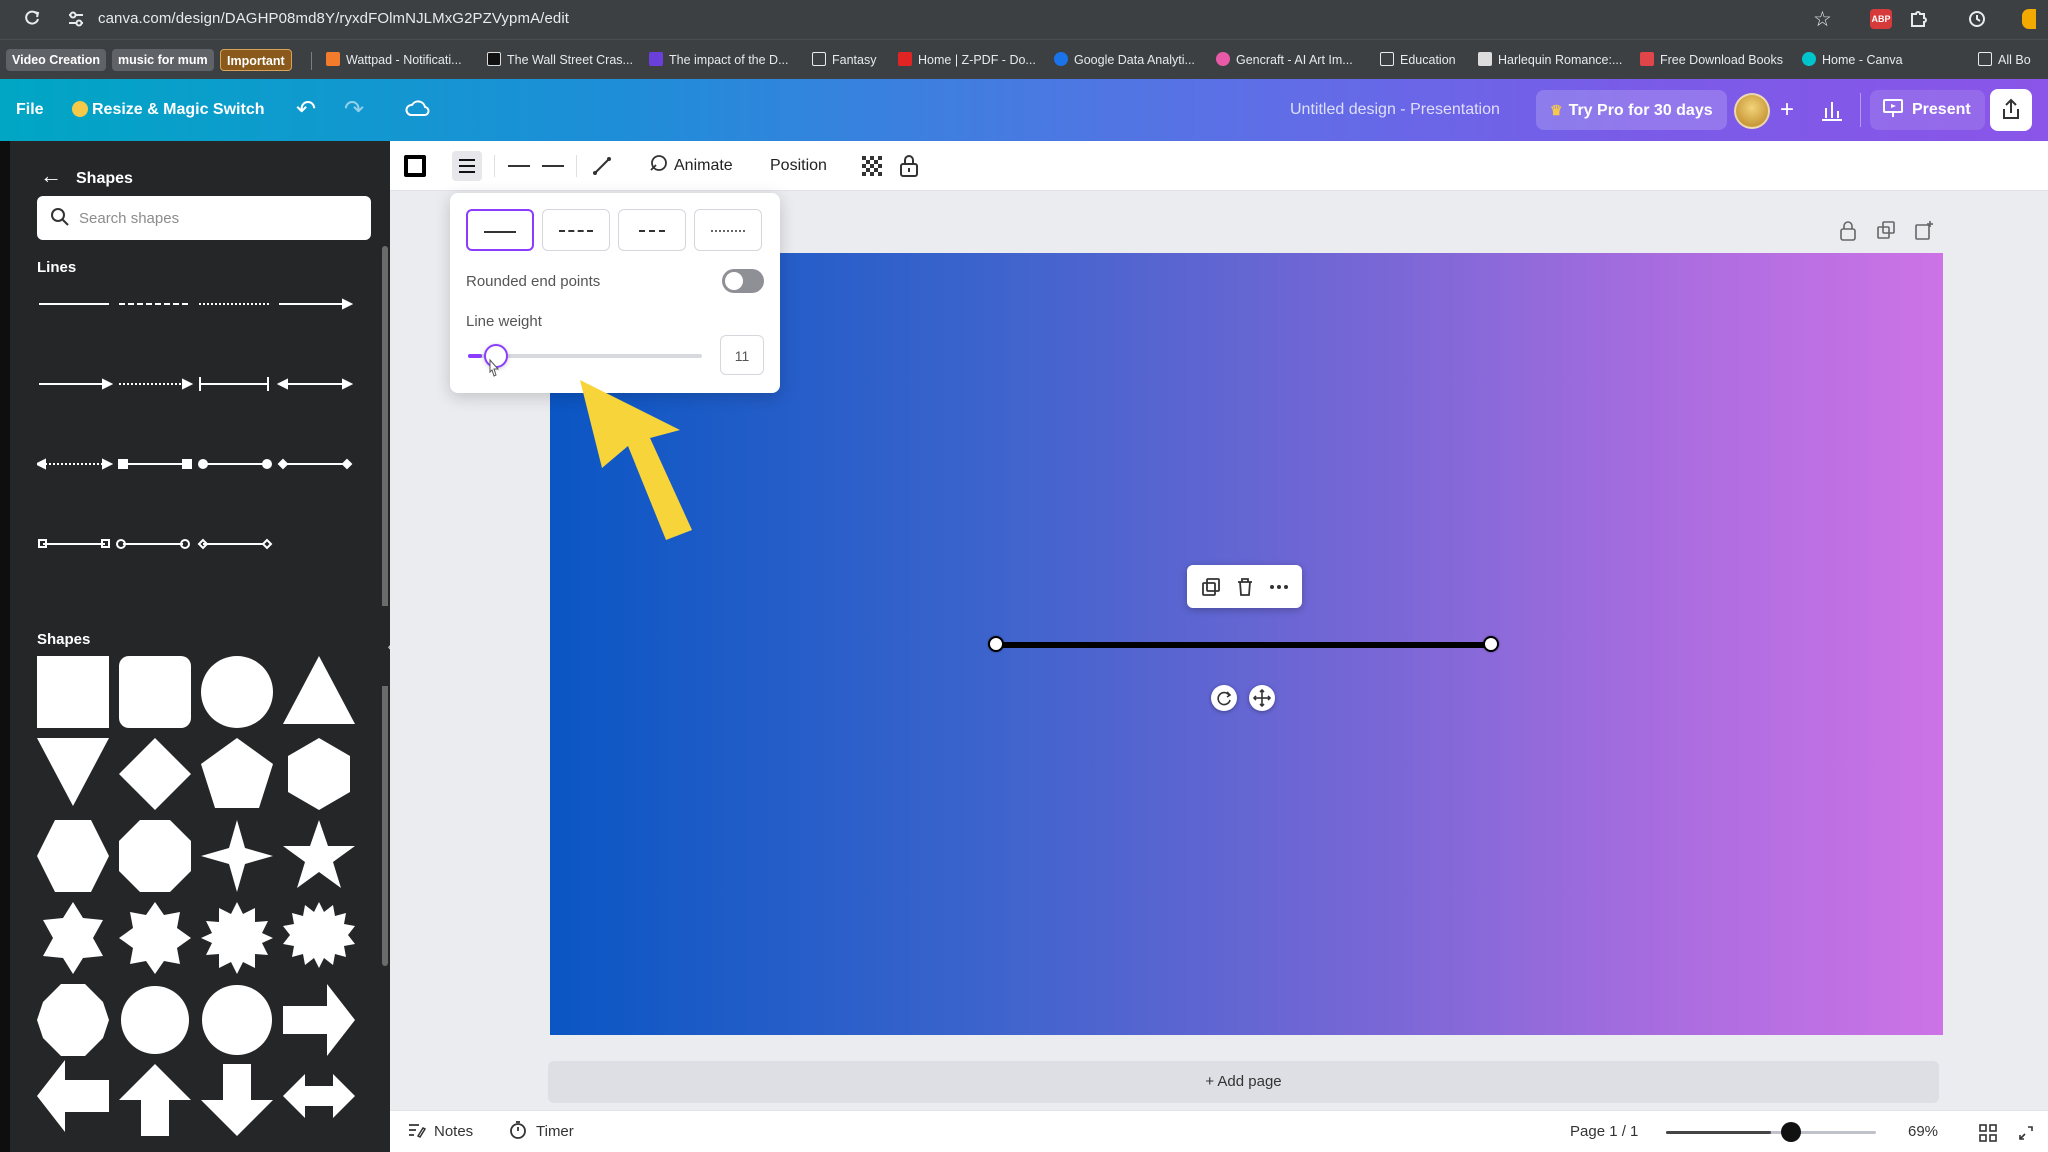  Describe the element at coordinates (155, 1100) in the screenshot. I see `up-arrow-shape` at that location.